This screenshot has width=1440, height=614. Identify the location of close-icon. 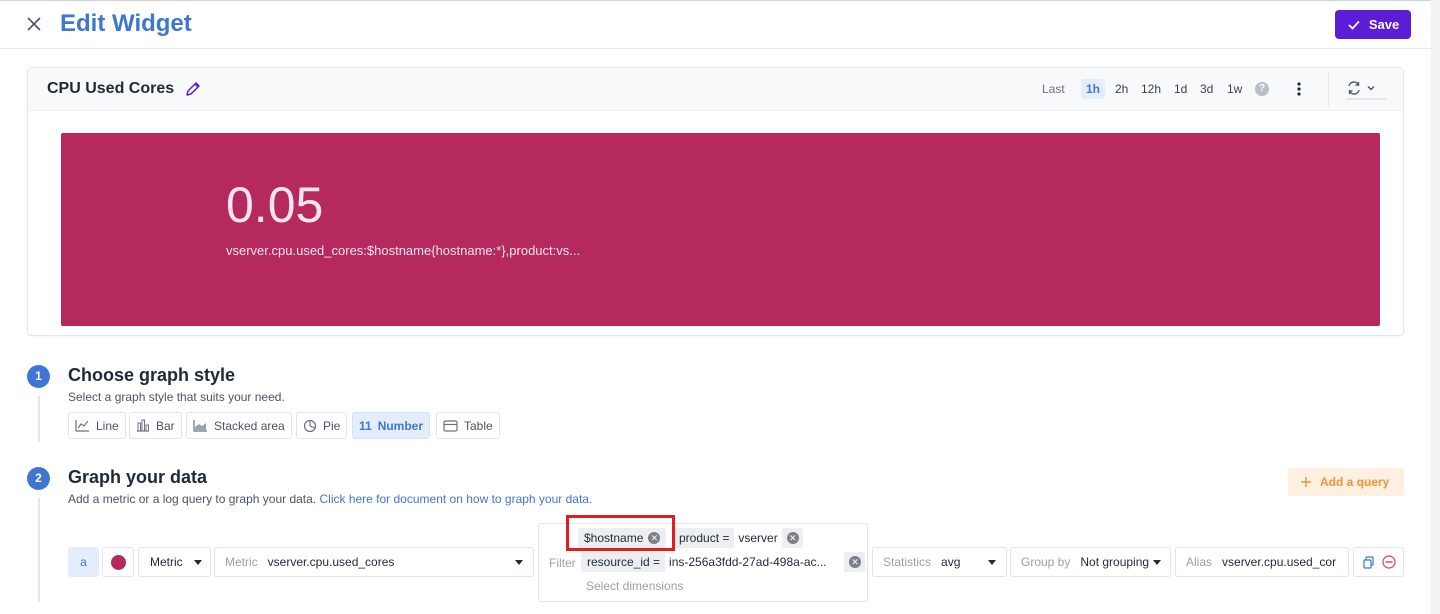
(34, 24).